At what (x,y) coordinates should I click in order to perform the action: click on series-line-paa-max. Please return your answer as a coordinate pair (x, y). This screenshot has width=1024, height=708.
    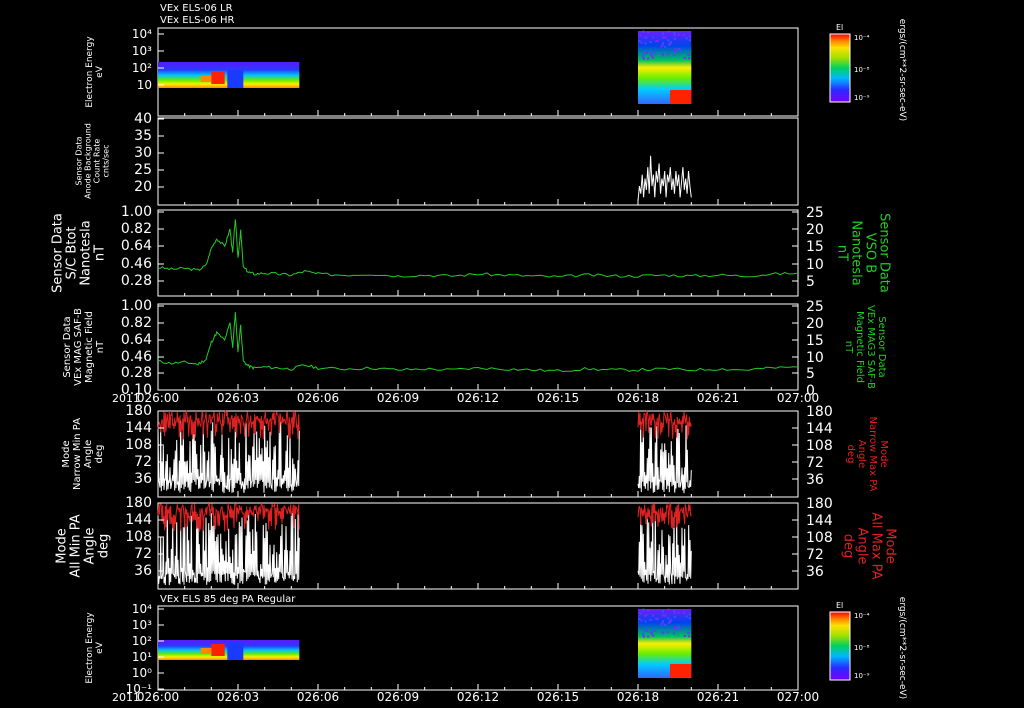
    Looking at the image, I should click on (664, 515).